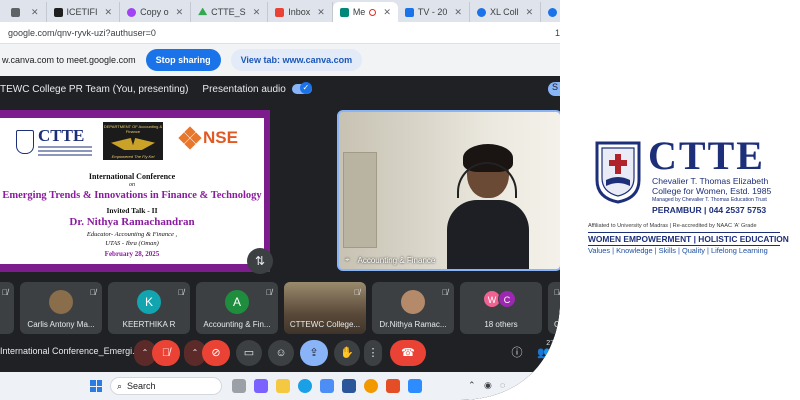 The image size is (800, 400). I want to click on tab-label: TV - 20, so click(432, 12).